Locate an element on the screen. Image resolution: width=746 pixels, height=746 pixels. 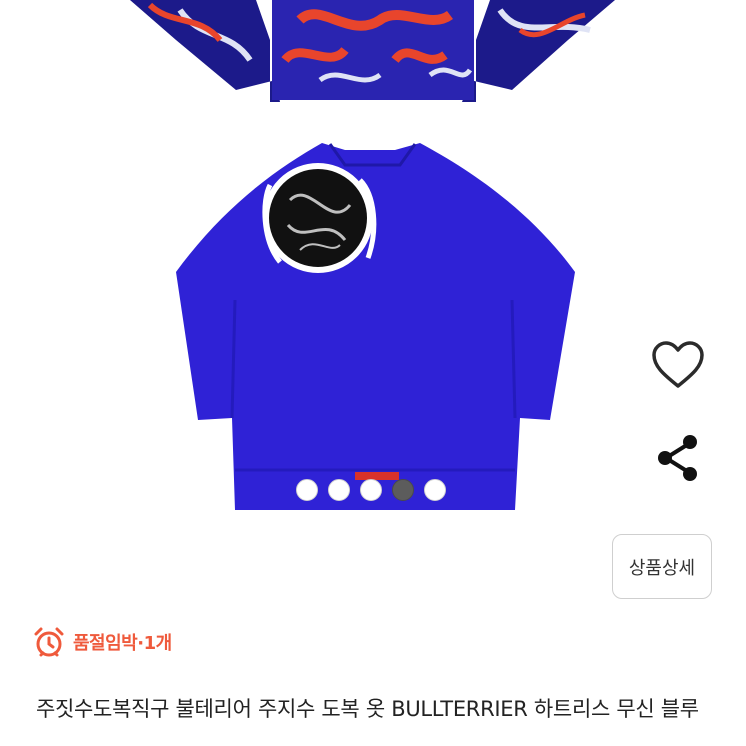
alarm-clock-icon is located at coordinates (49, 642).